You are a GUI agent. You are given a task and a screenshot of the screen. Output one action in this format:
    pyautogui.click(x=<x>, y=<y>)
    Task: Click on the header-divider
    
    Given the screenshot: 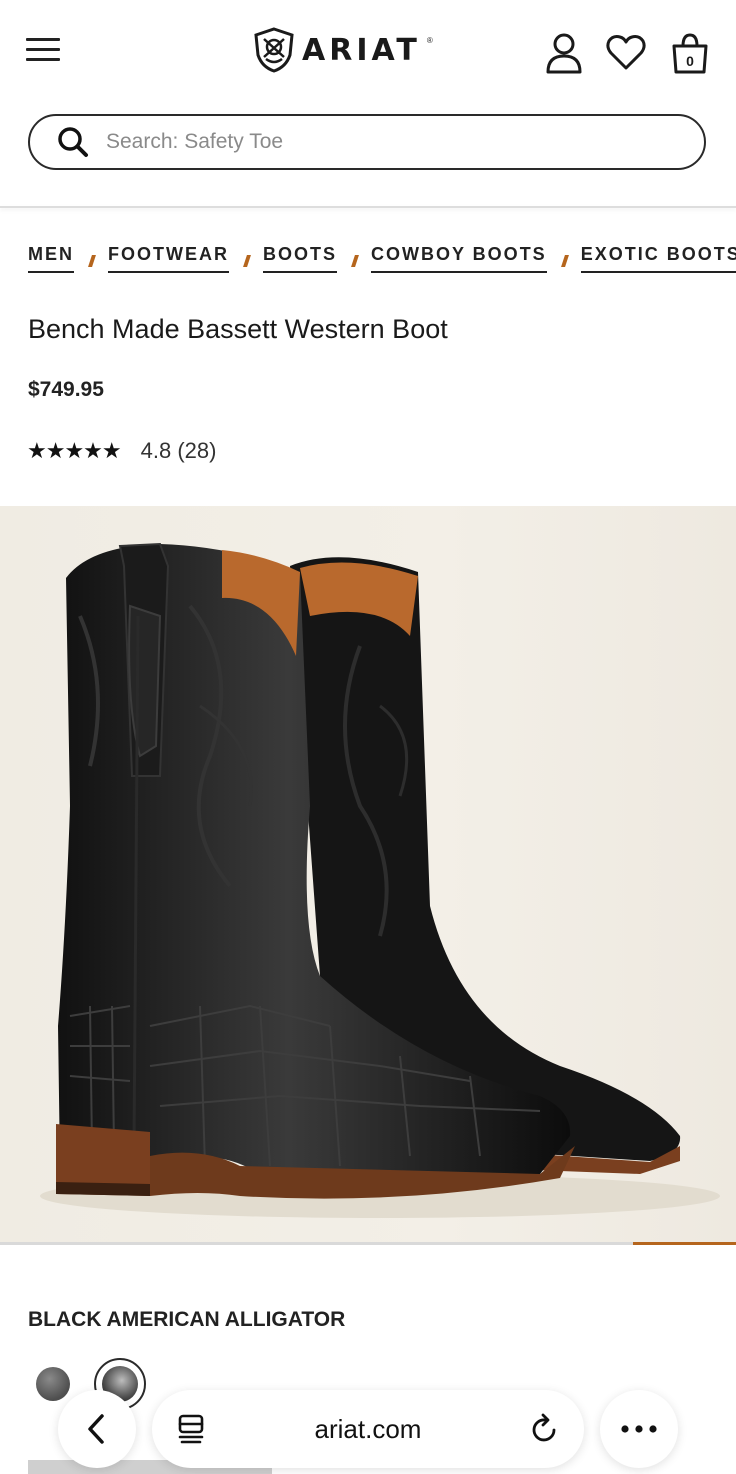 What is the action you would take?
    pyautogui.click(x=368, y=207)
    